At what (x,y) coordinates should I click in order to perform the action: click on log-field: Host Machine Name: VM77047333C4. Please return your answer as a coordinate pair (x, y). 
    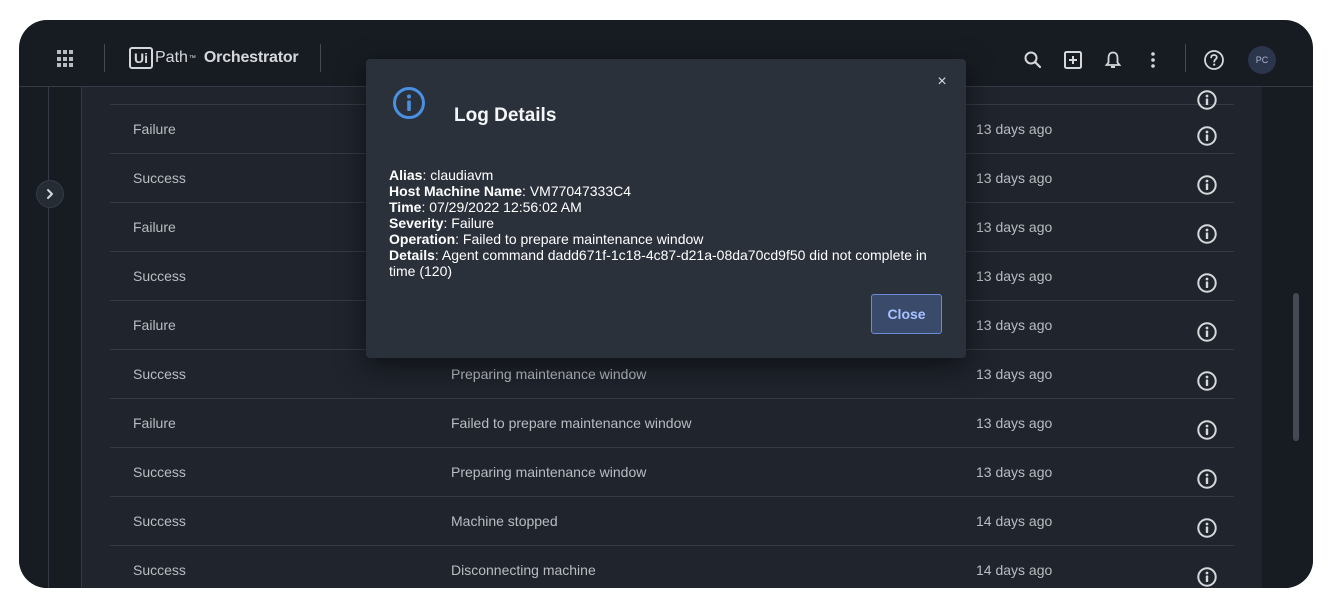
    Looking at the image, I should click on (669, 191).